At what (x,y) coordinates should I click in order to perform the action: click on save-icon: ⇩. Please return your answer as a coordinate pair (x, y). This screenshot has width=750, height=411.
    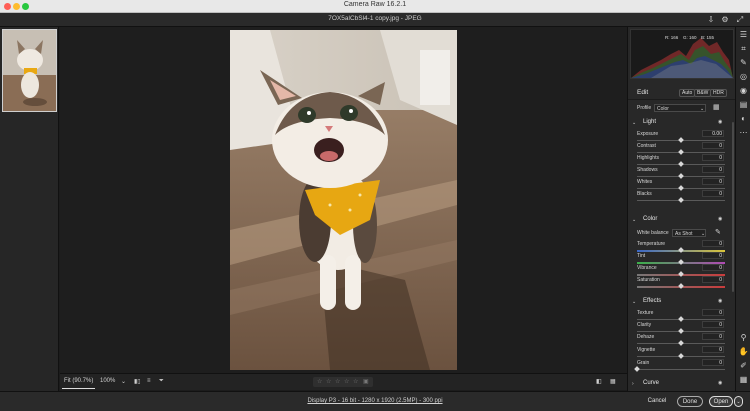
    Looking at the image, I should click on (711, 20).